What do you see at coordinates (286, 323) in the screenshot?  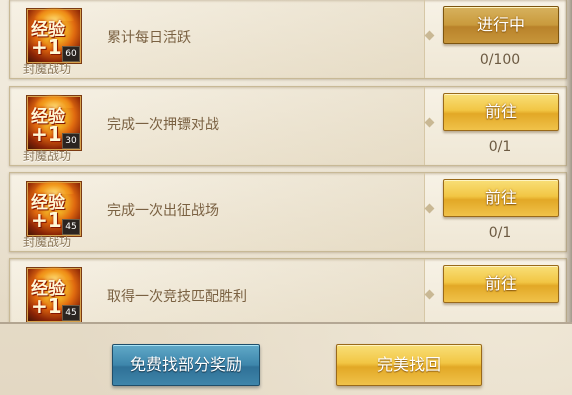 I see `list-footer-divider` at bounding box center [286, 323].